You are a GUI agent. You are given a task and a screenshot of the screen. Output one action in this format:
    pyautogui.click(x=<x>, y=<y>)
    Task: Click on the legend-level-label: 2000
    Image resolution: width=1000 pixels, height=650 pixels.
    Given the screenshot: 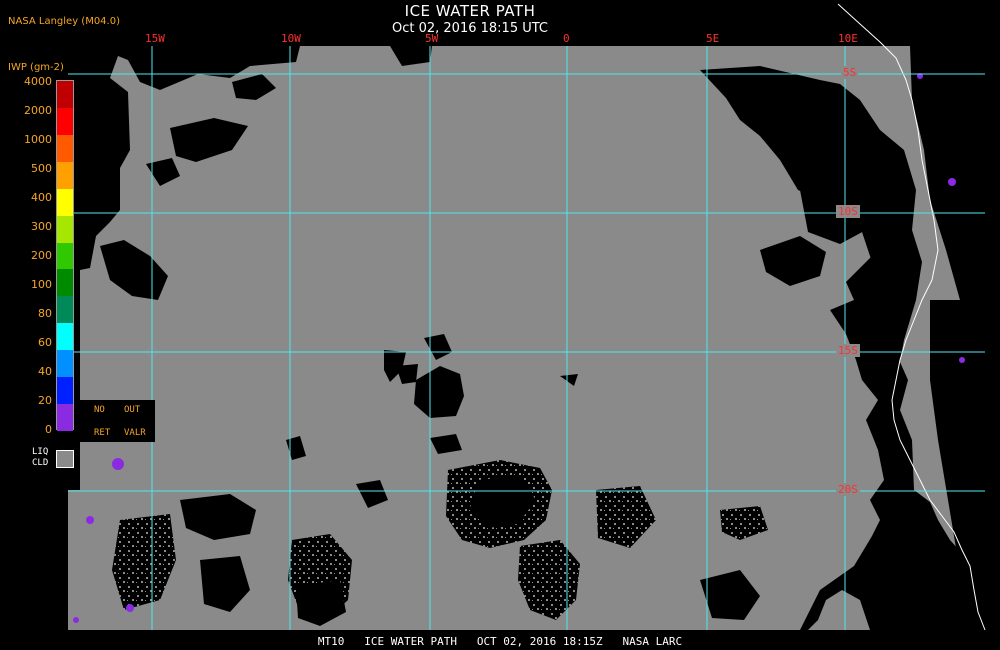 What is the action you would take?
    pyautogui.click(x=38, y=110)
    